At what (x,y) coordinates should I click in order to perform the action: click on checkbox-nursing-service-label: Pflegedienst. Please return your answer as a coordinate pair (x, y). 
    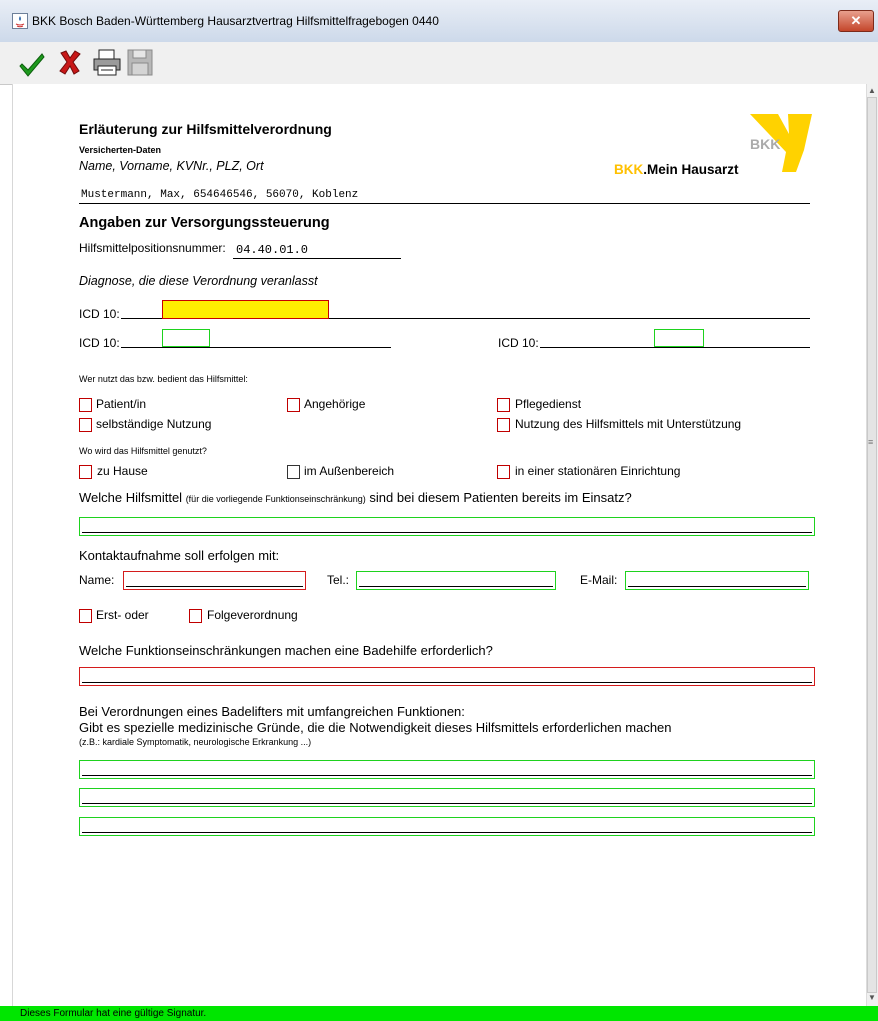
    Looking at the image, I should click on (548, 404).